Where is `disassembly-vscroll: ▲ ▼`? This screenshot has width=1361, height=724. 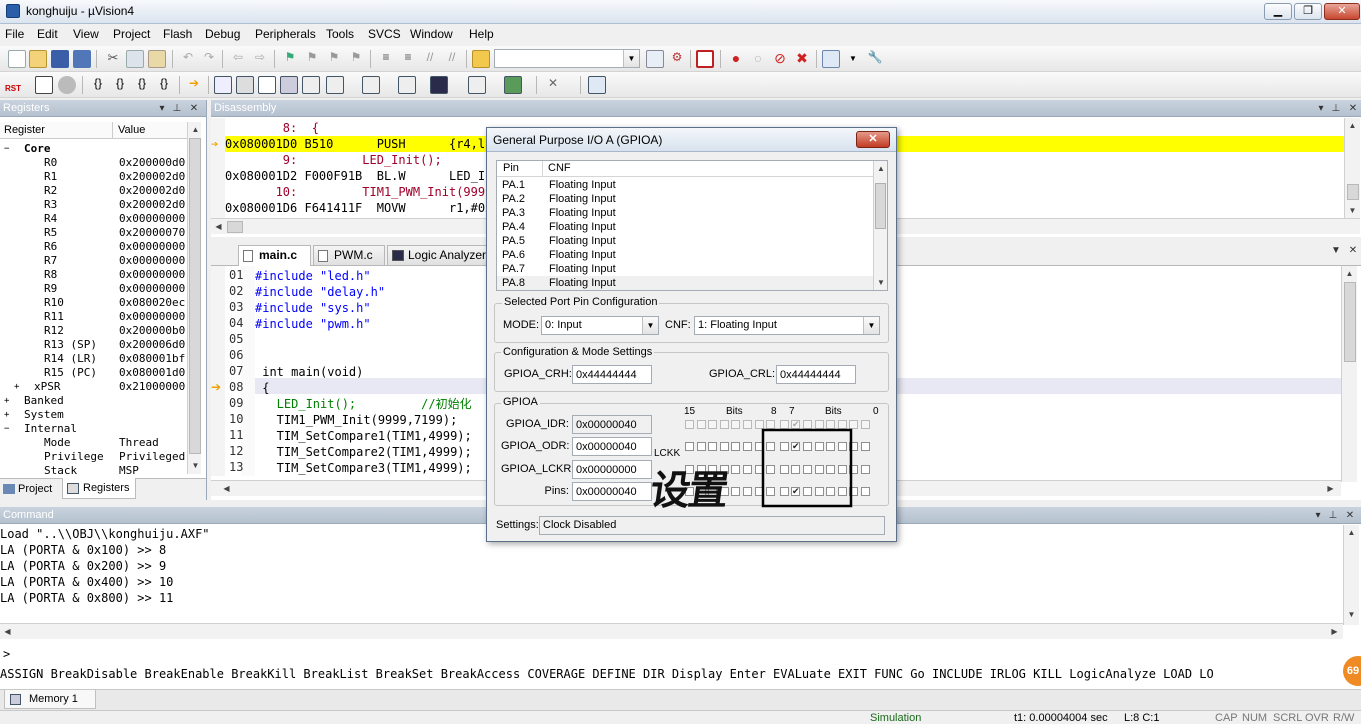
disassembly-vscroll: ▲ ▼ is located at coordinates (1352, 168).